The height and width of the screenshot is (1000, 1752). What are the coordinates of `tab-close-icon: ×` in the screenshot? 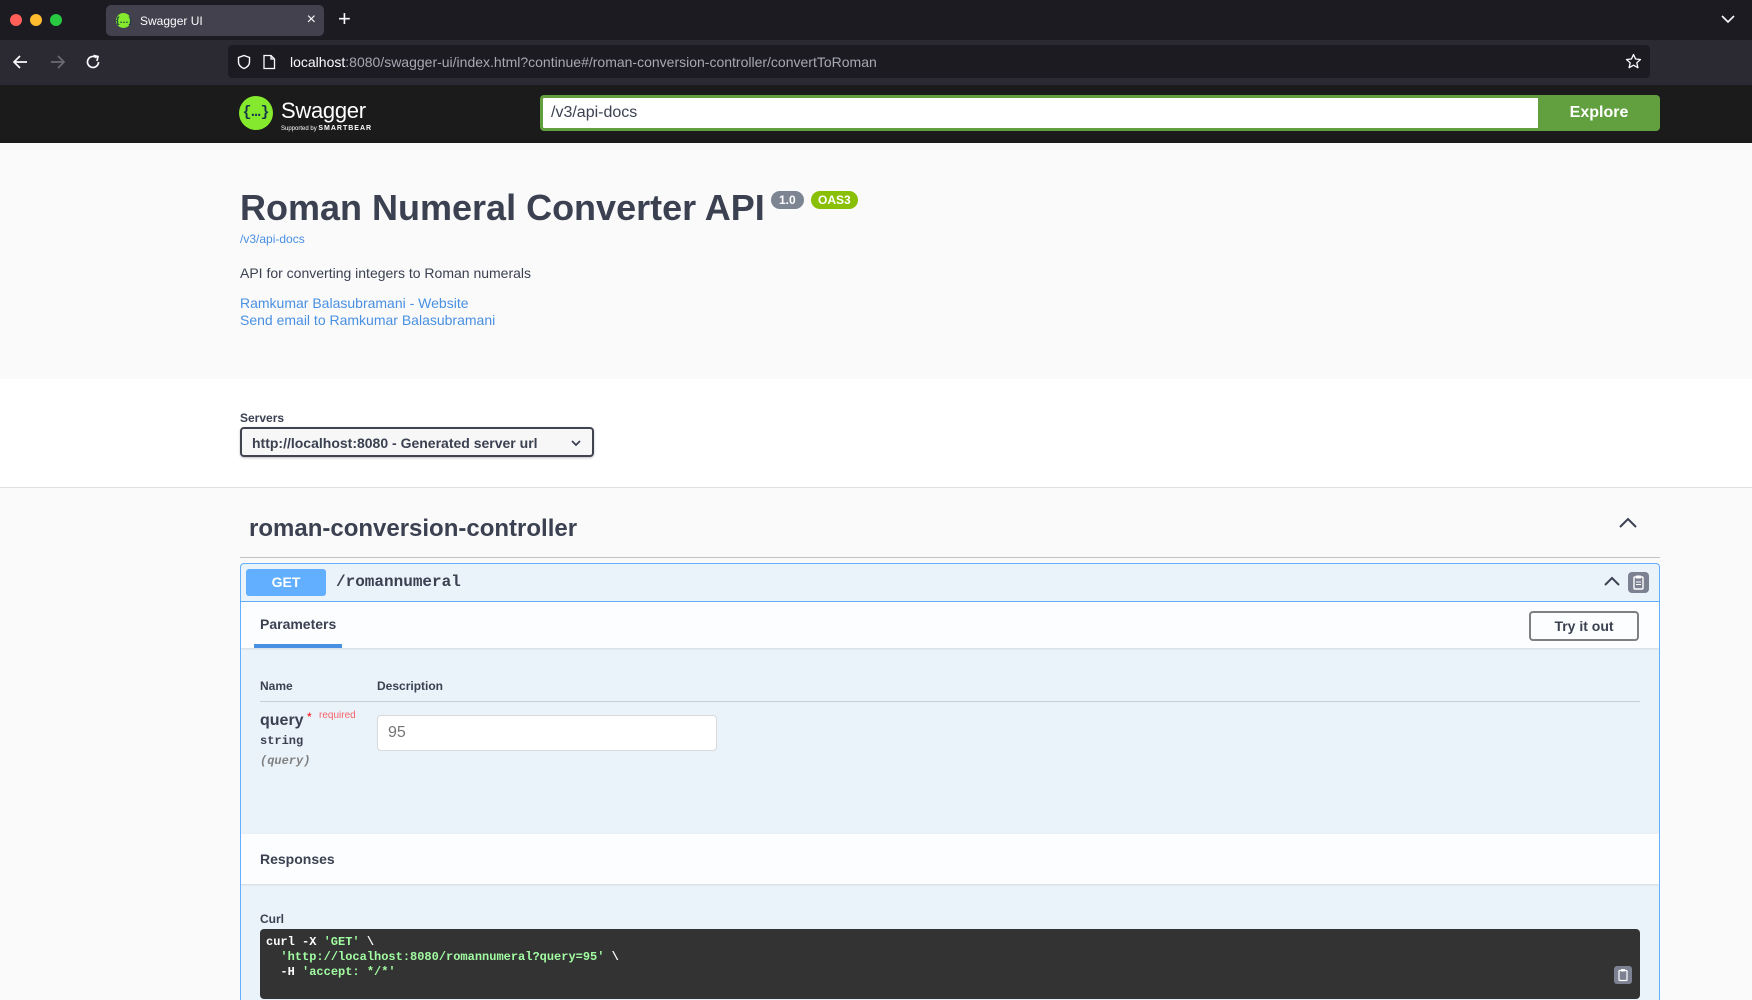 It's located at (311, 20).